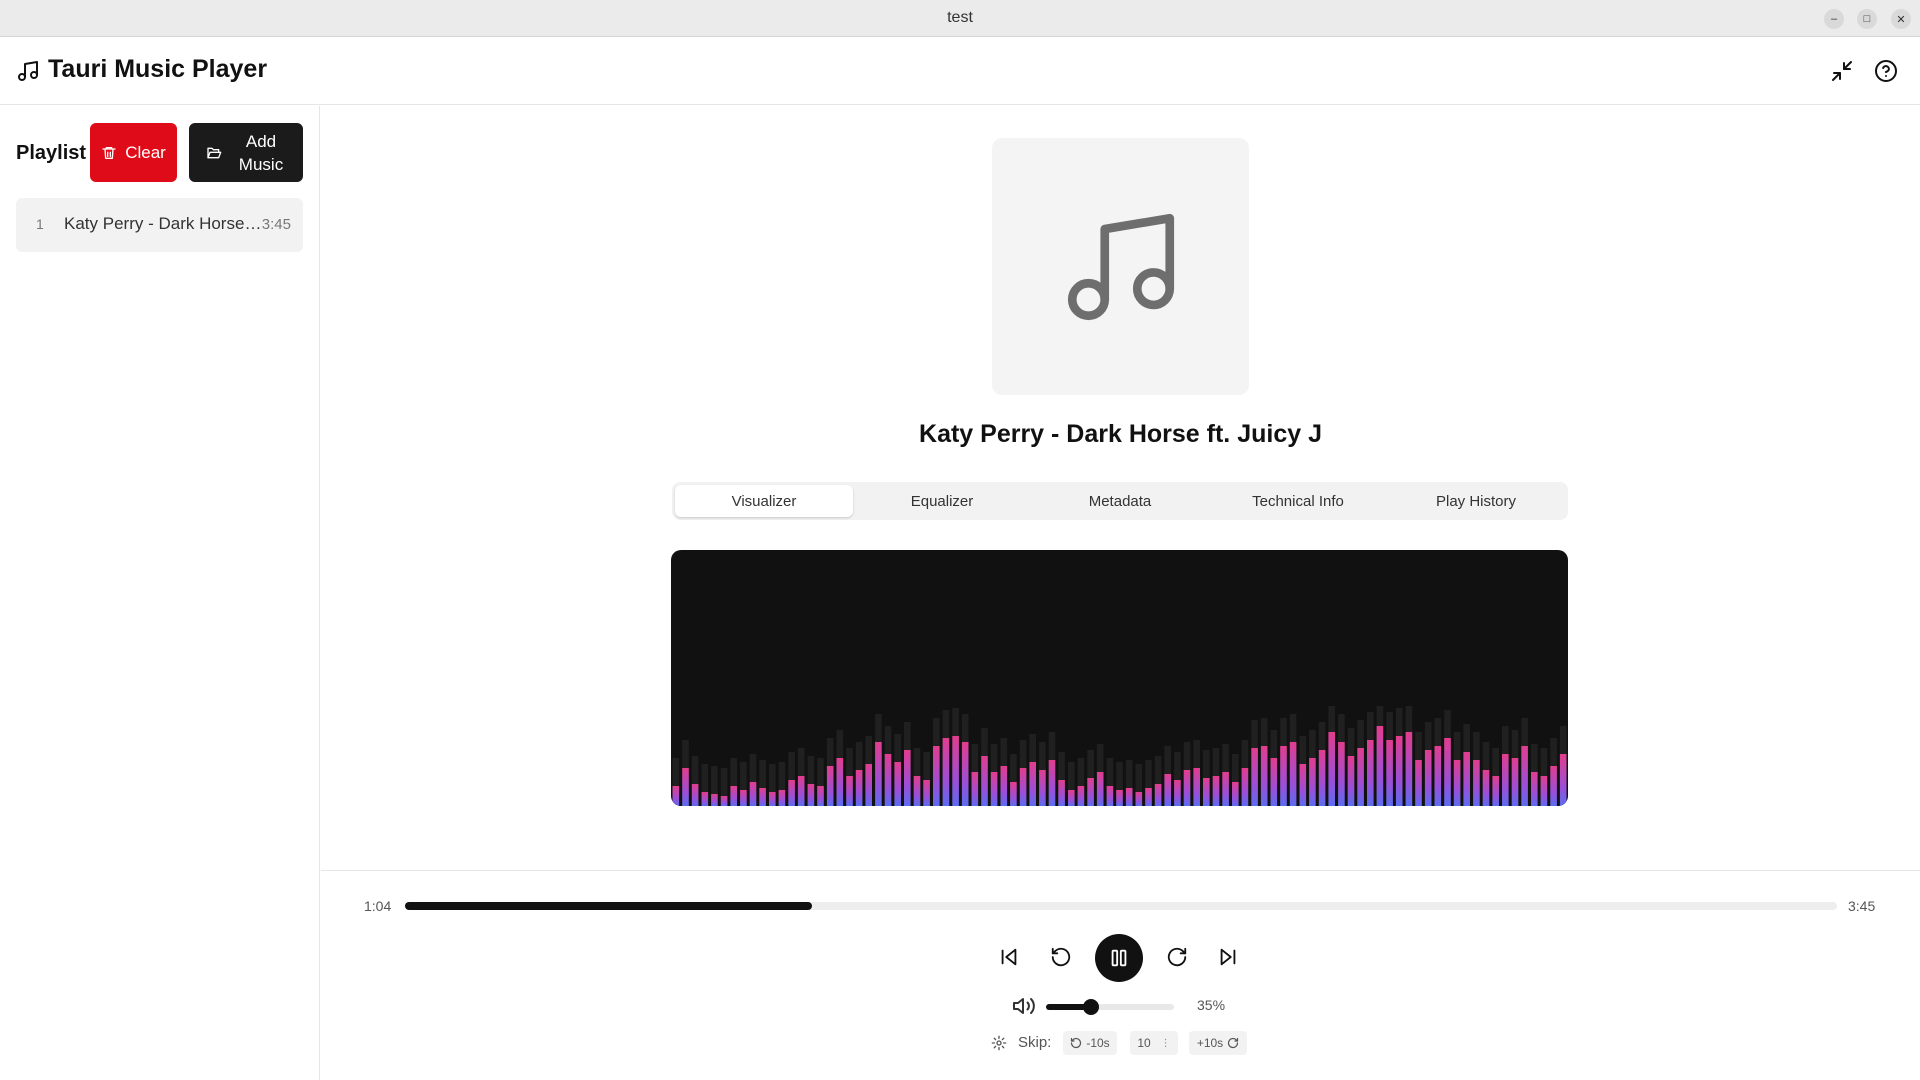  What do you see at coordinates (276, 224) in the screenshot?
I see `track-duration: 3:45` at bounding box center [276, 224].